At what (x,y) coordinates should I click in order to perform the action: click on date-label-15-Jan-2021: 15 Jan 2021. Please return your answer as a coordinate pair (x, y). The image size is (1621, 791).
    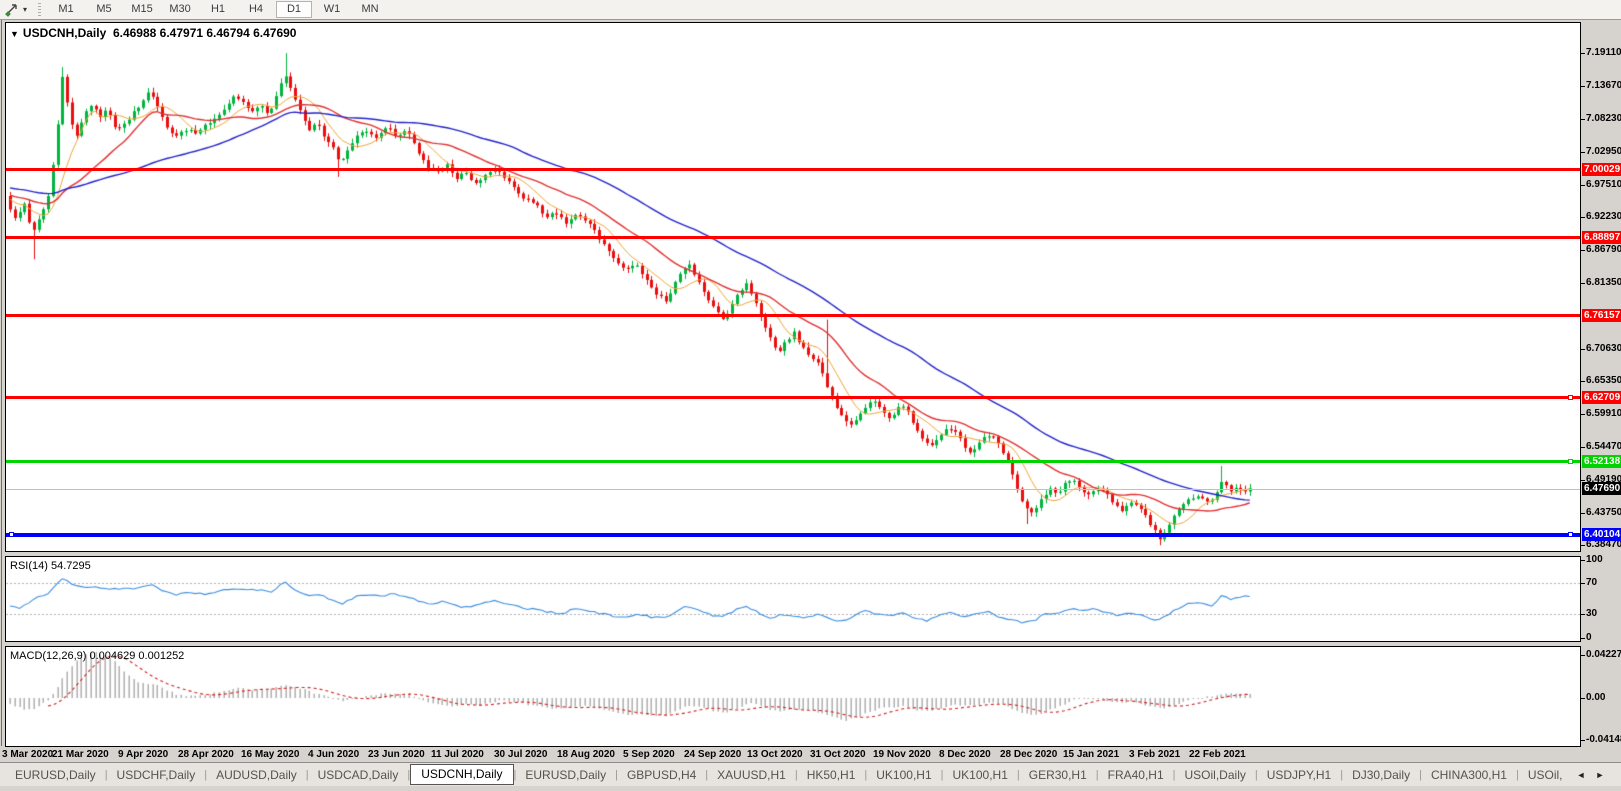
    Looking at the image, I should click on (1091, 754).